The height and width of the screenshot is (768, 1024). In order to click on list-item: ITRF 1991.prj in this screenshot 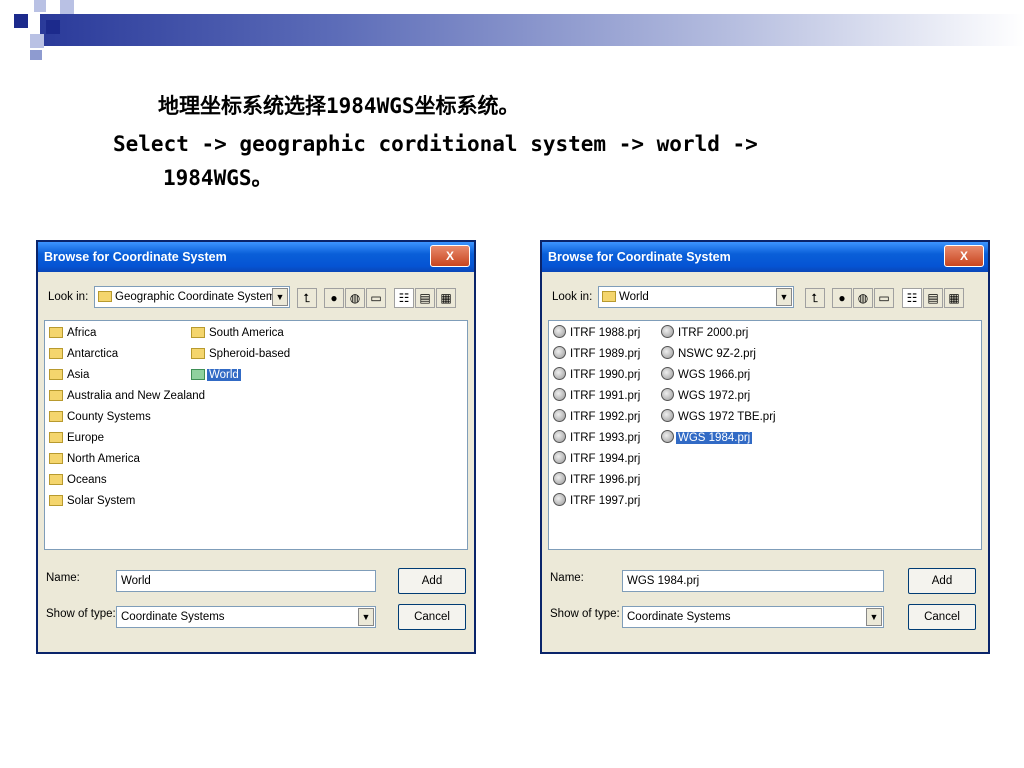, I will do `click(597, 396)`.